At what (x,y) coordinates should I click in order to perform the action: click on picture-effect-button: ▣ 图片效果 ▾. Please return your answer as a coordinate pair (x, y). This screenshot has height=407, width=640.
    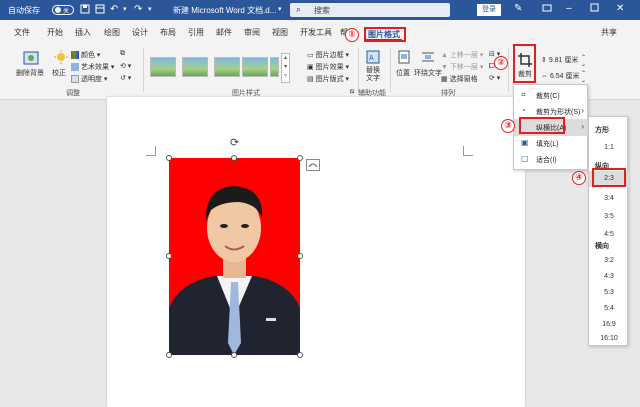
    Looking at the image, I should click on (328, 67).